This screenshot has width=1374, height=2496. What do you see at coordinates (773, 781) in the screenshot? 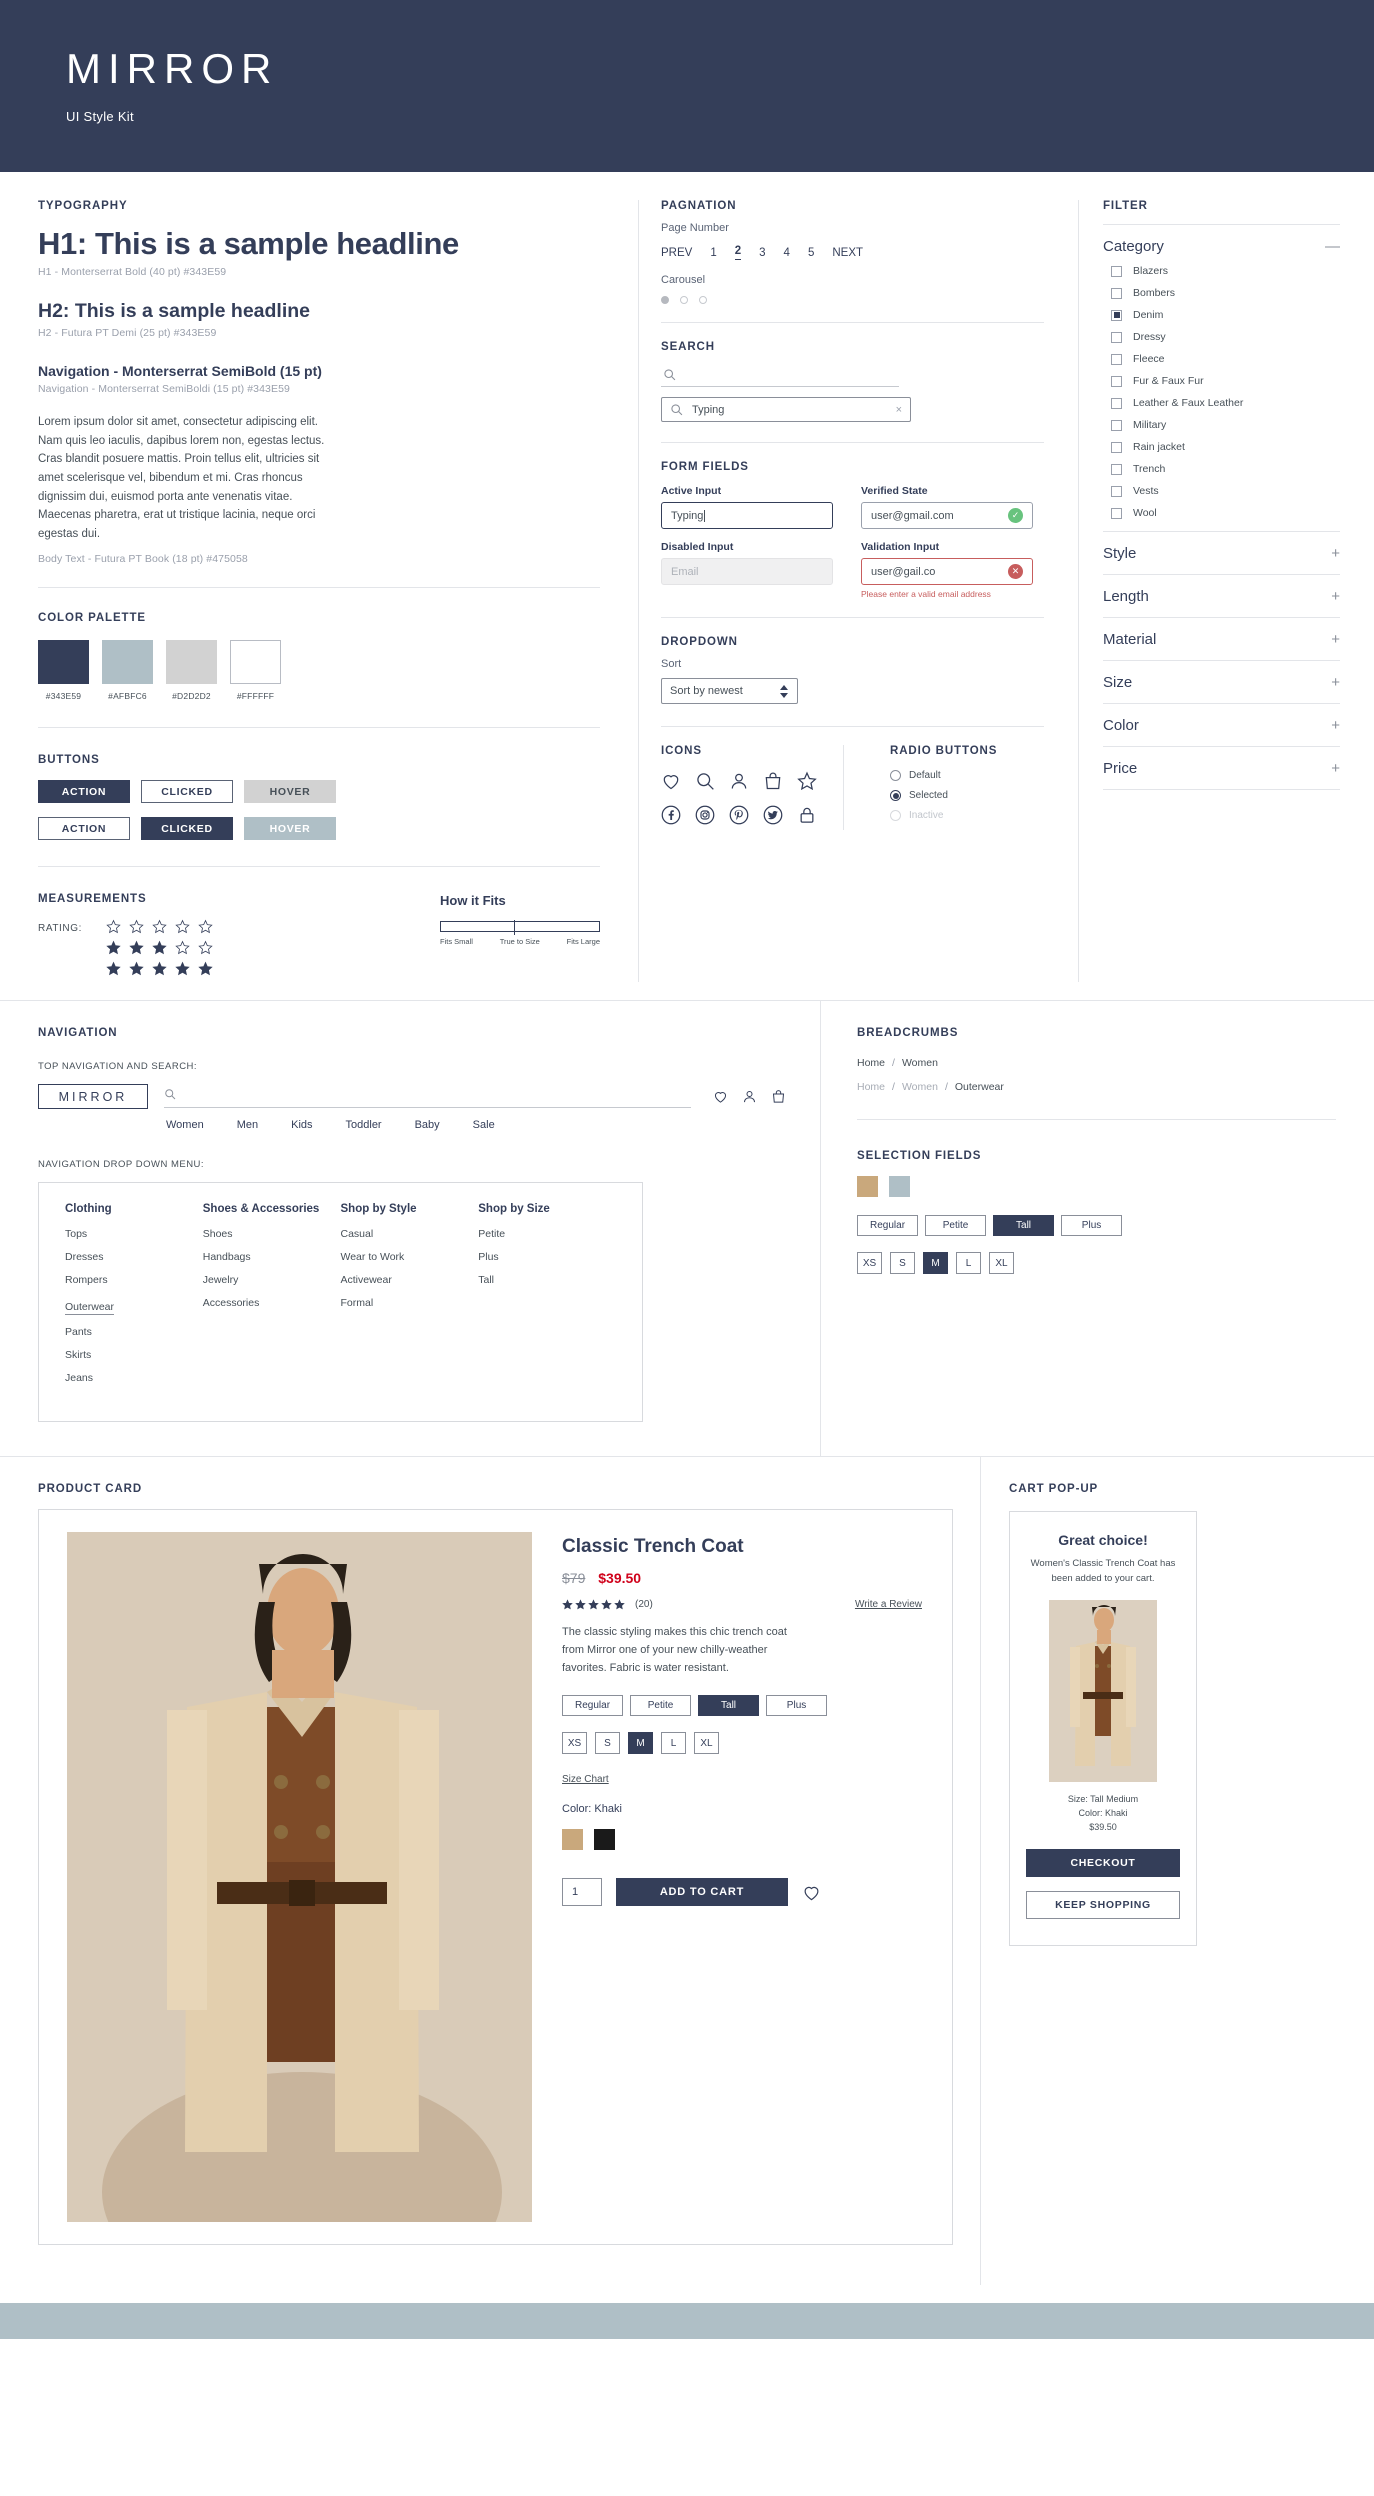
I see `bag-icon` at bounding box center [773, 781].